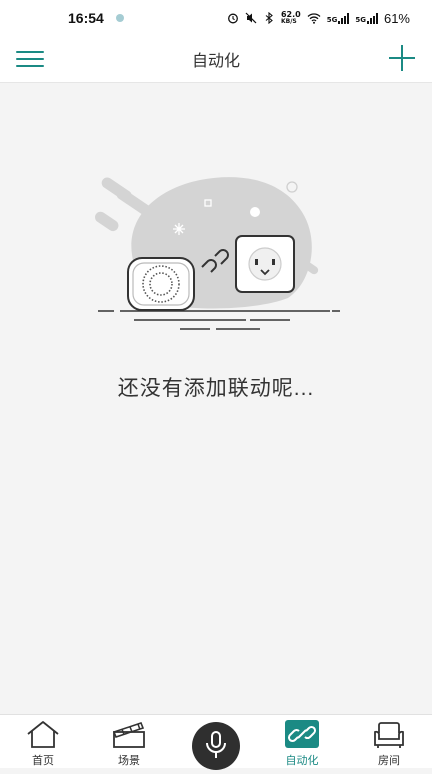 This screenshot has width=432, height=774. I want to click on tab-scenes-label: 场景, so click(129, 761).